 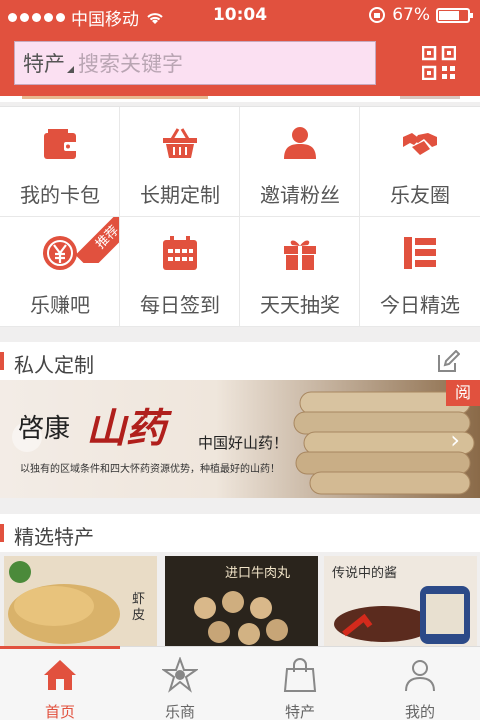 What do you see at coordinates (300, 272) in the screenshot?
I see `grid-item-daily-lottery: 天天抽奖` at bounding box center [300, 272].